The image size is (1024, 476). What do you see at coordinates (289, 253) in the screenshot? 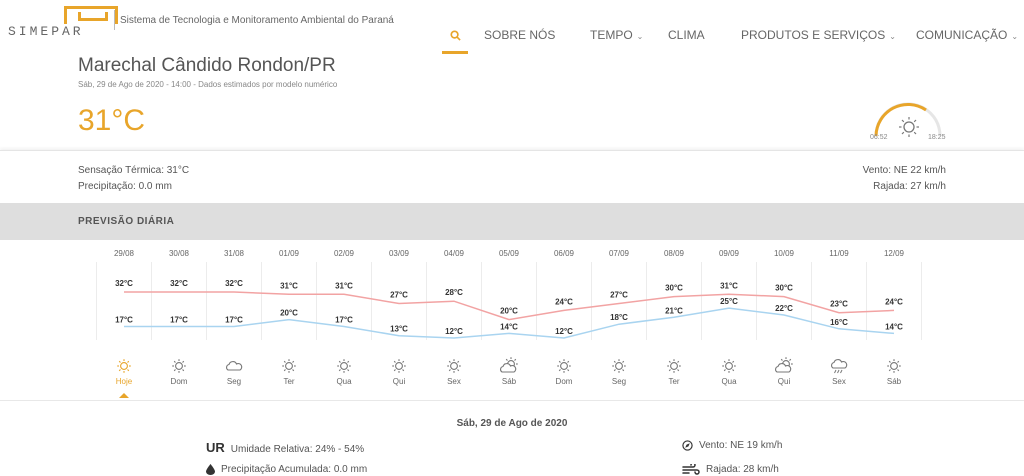
I see `date-label: 01/09` at bounding box center [289, 253].